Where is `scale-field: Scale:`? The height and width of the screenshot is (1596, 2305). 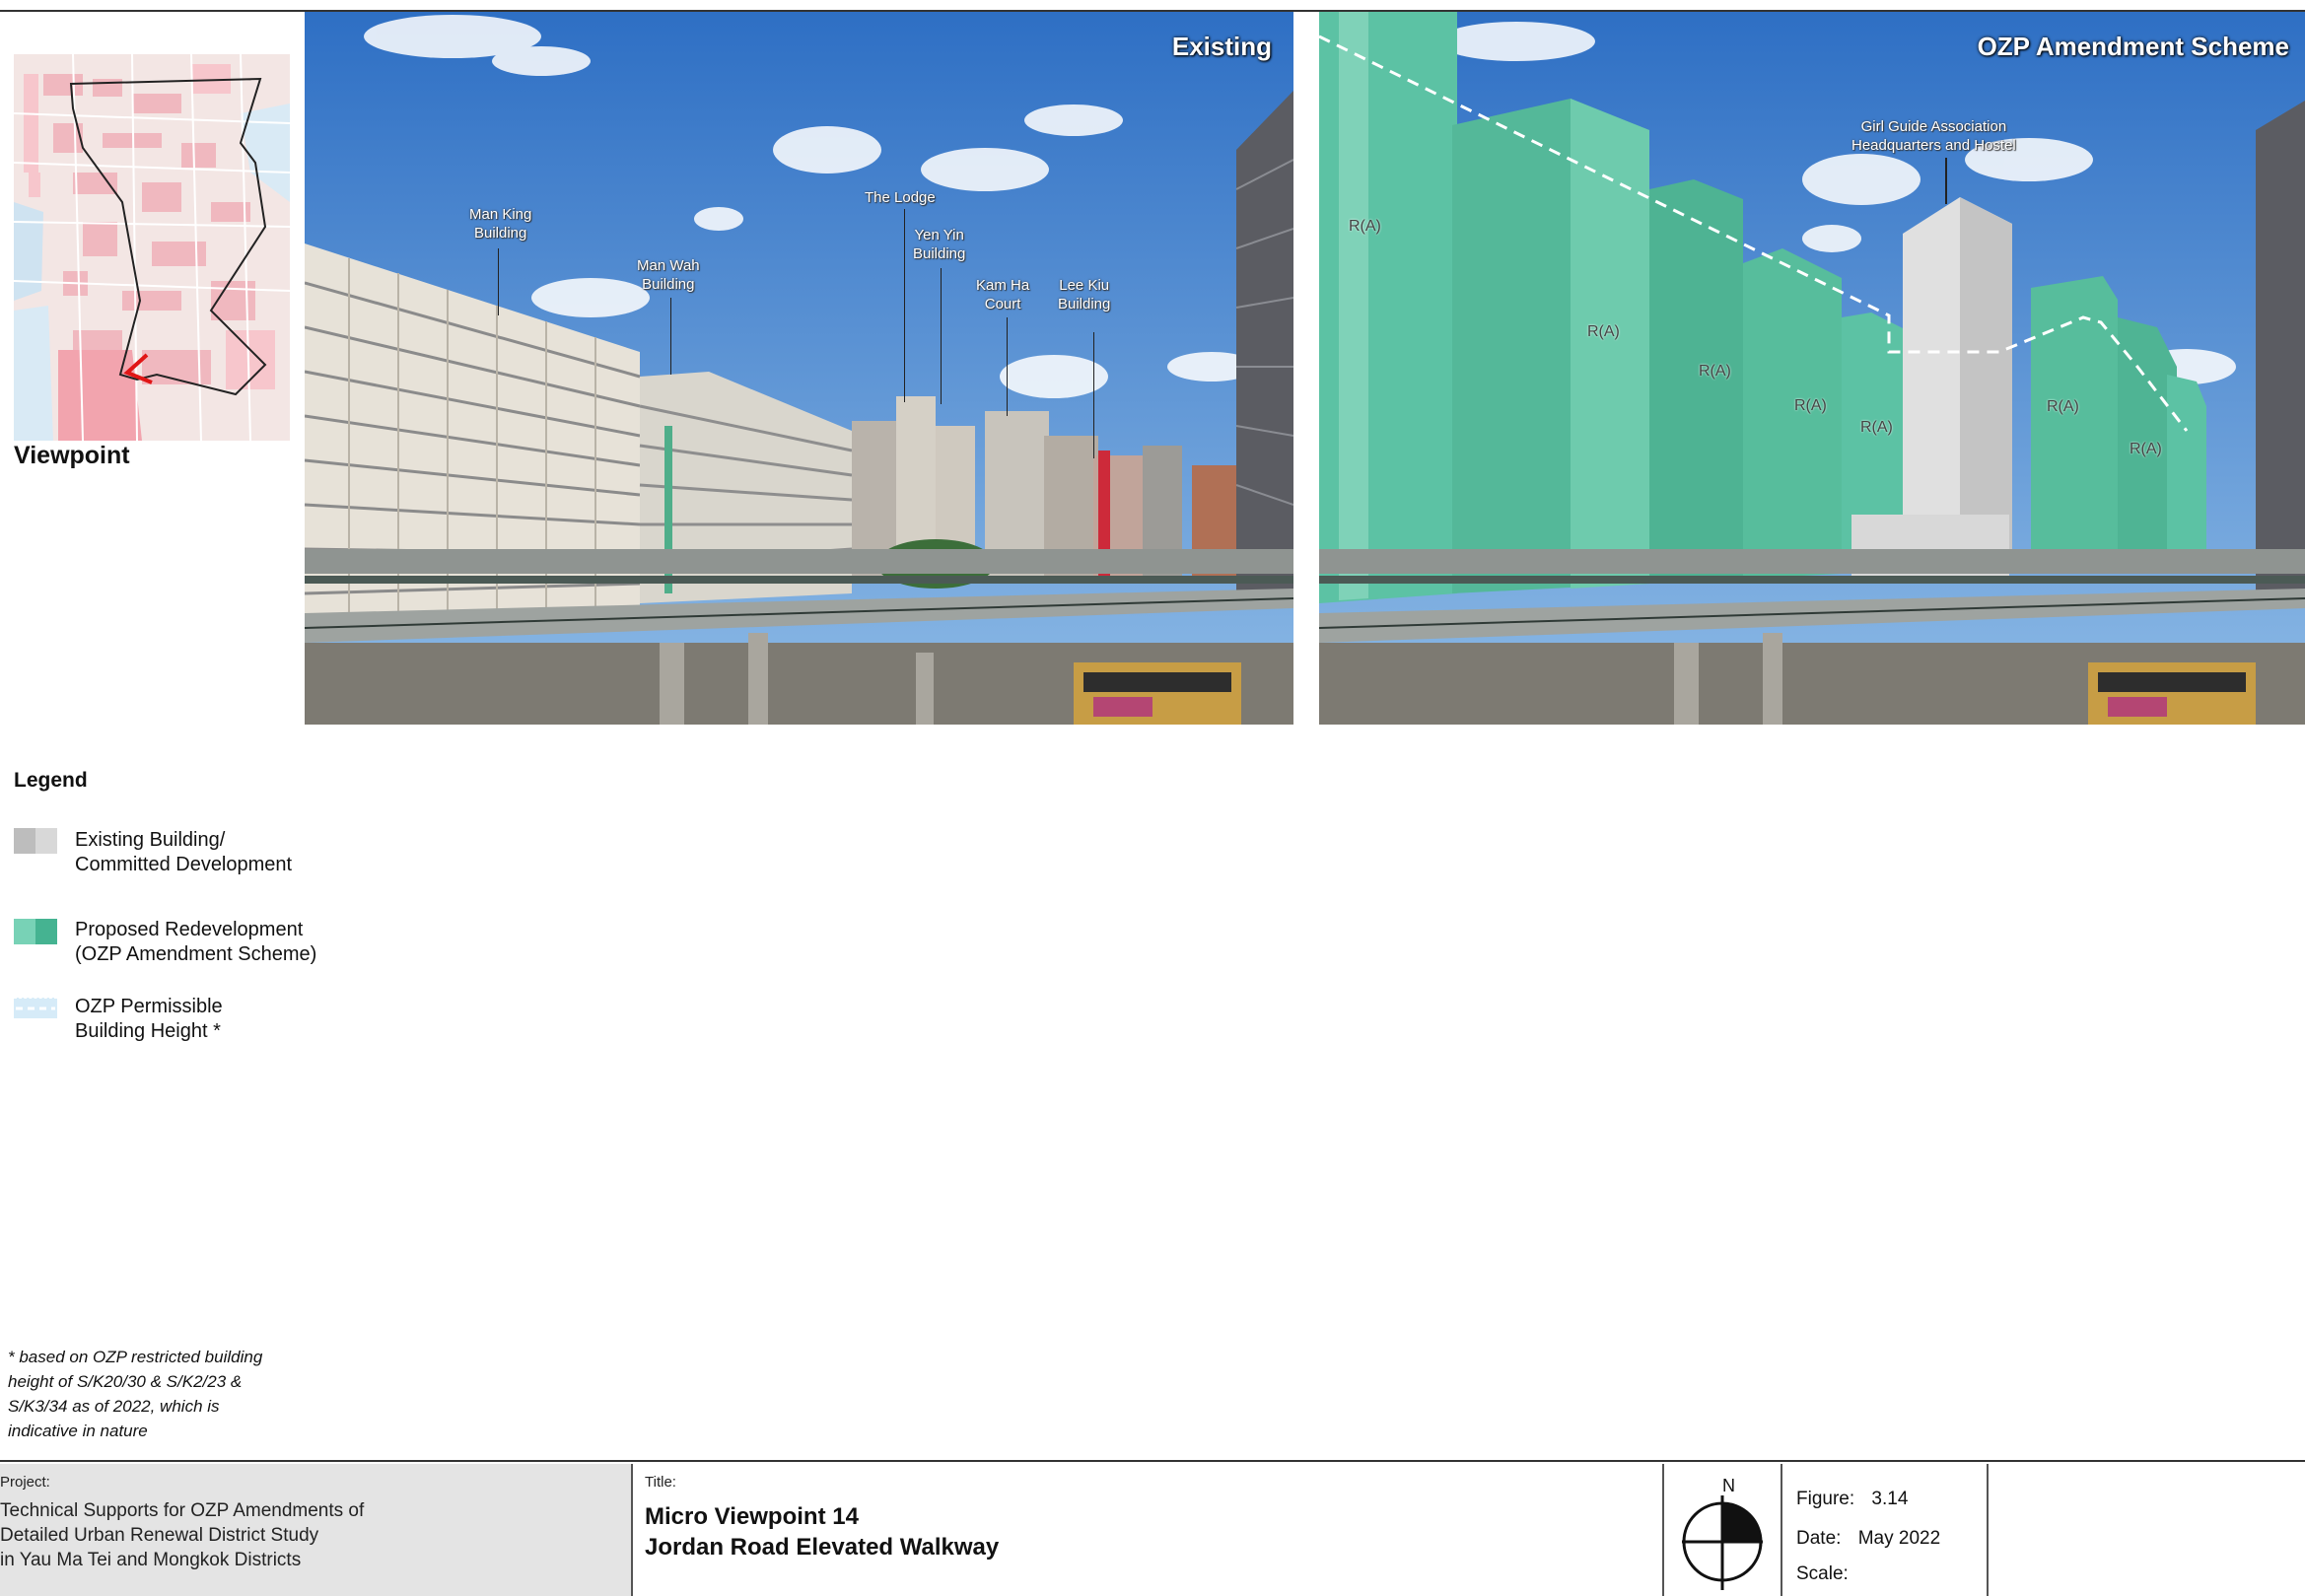
scale-field: Scale: is located at coordinates (1823, 1574).